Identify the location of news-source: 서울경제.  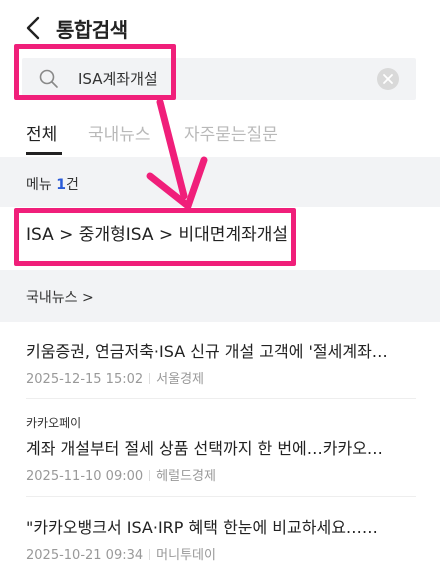
(180, 379).